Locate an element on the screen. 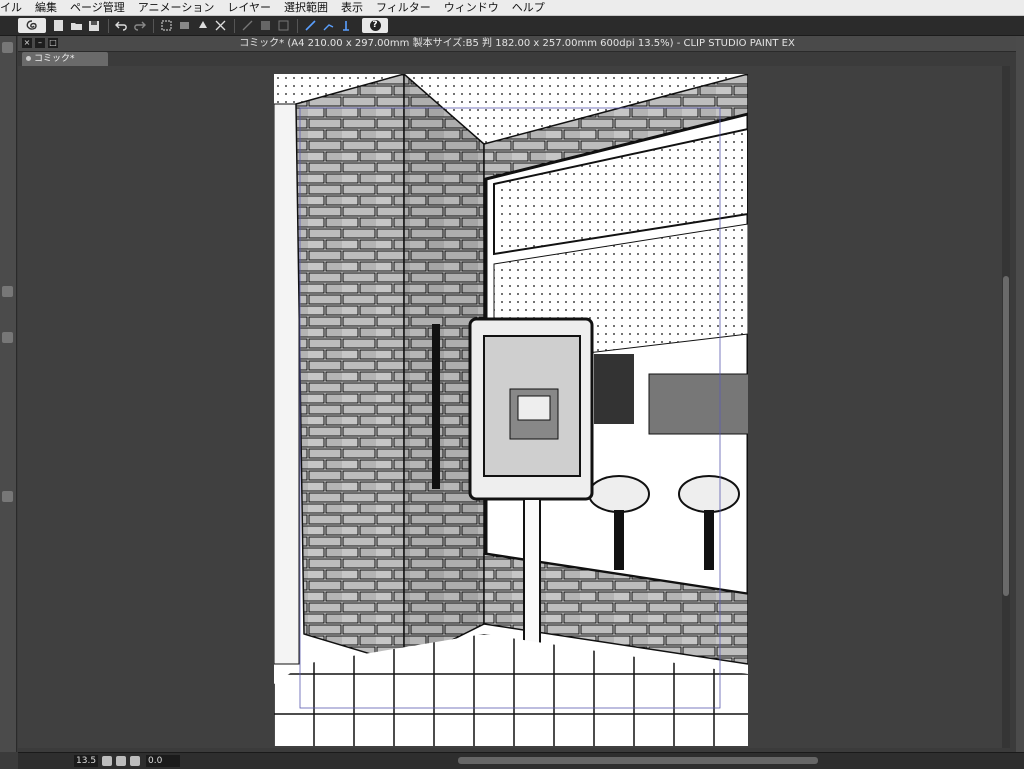 Image resolution: width=1024 pixels, height=769 pixels. left-dock is located at coordinates (8, 394).